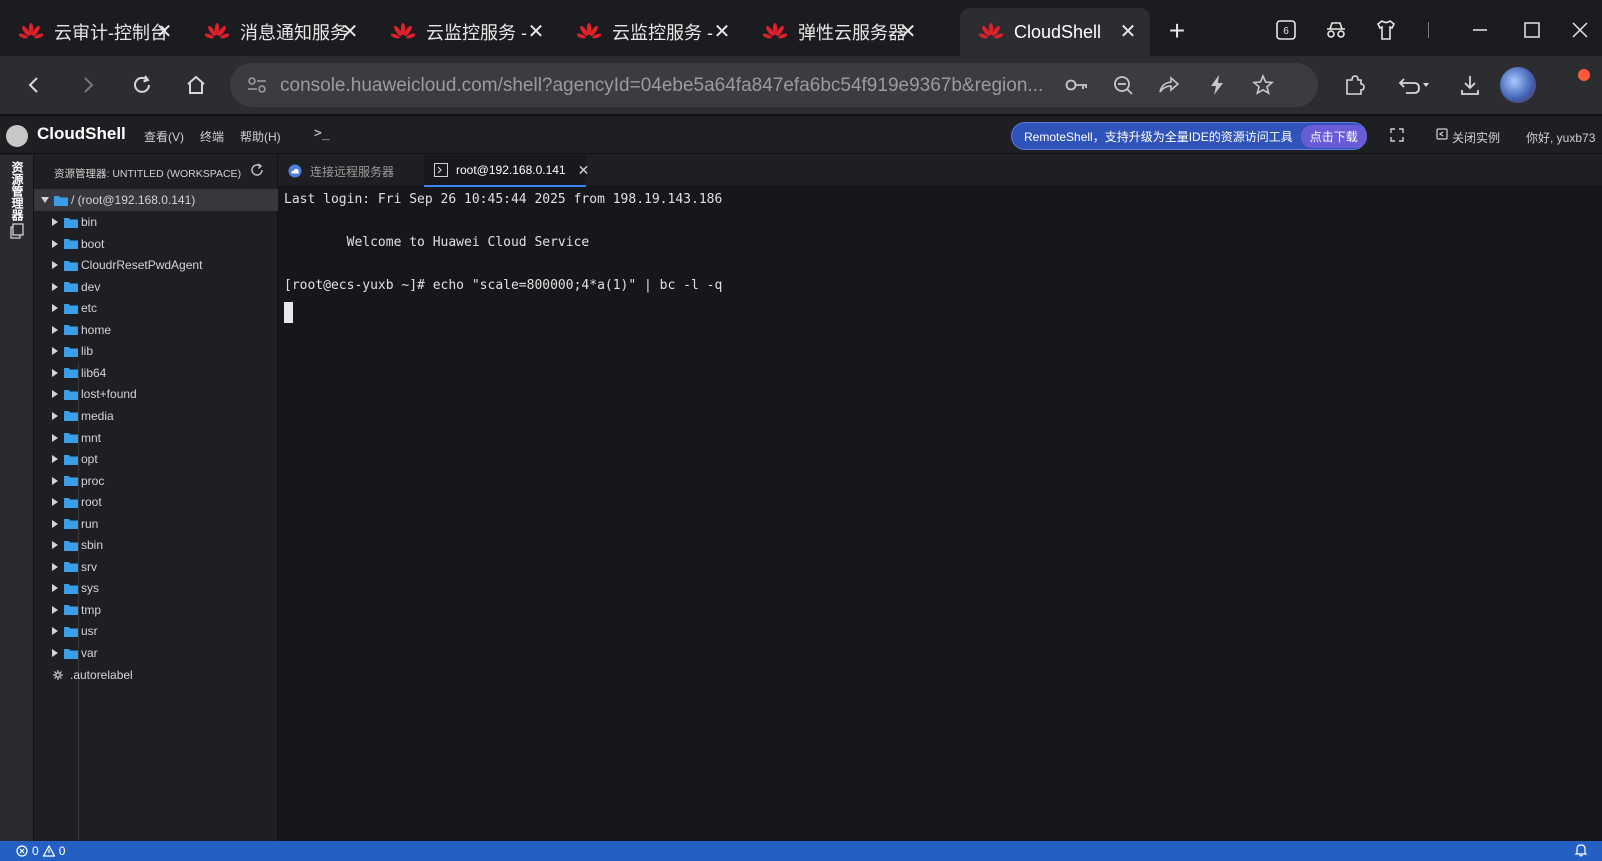  Describe the element at coordinates (156, 502) in the screenshot. I see `tree-folder-item: root` at that location.